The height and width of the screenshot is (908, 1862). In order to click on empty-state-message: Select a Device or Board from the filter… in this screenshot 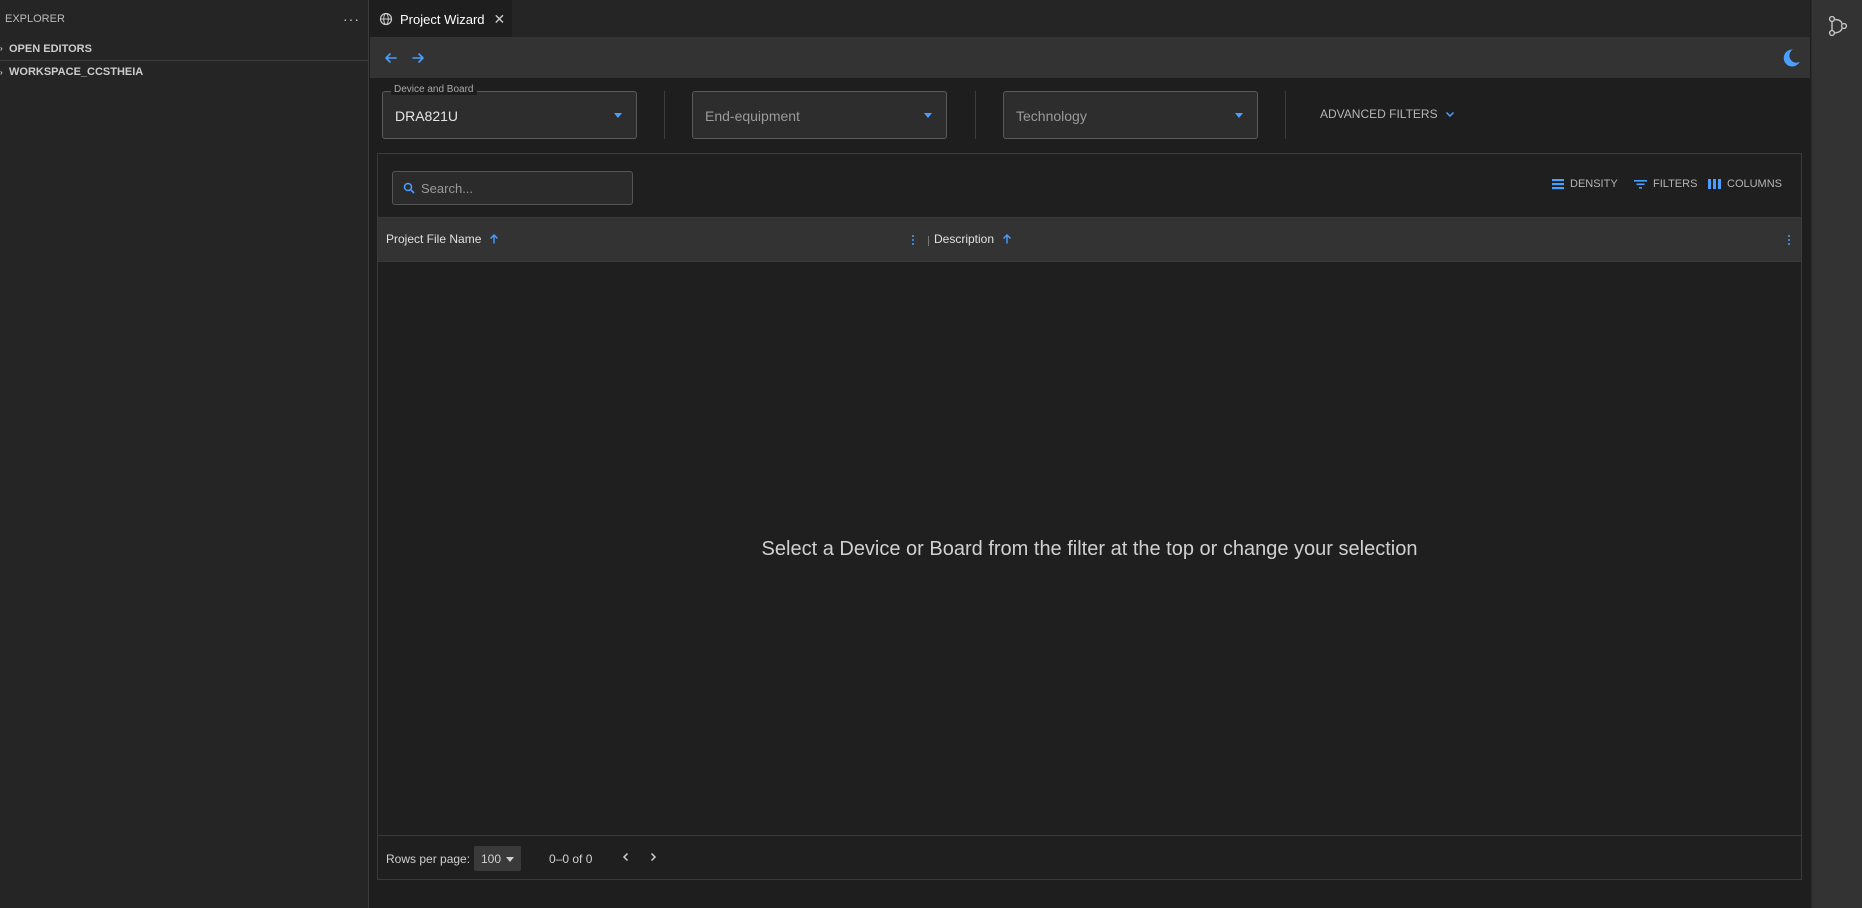, I will do `click(1089, 548)`.